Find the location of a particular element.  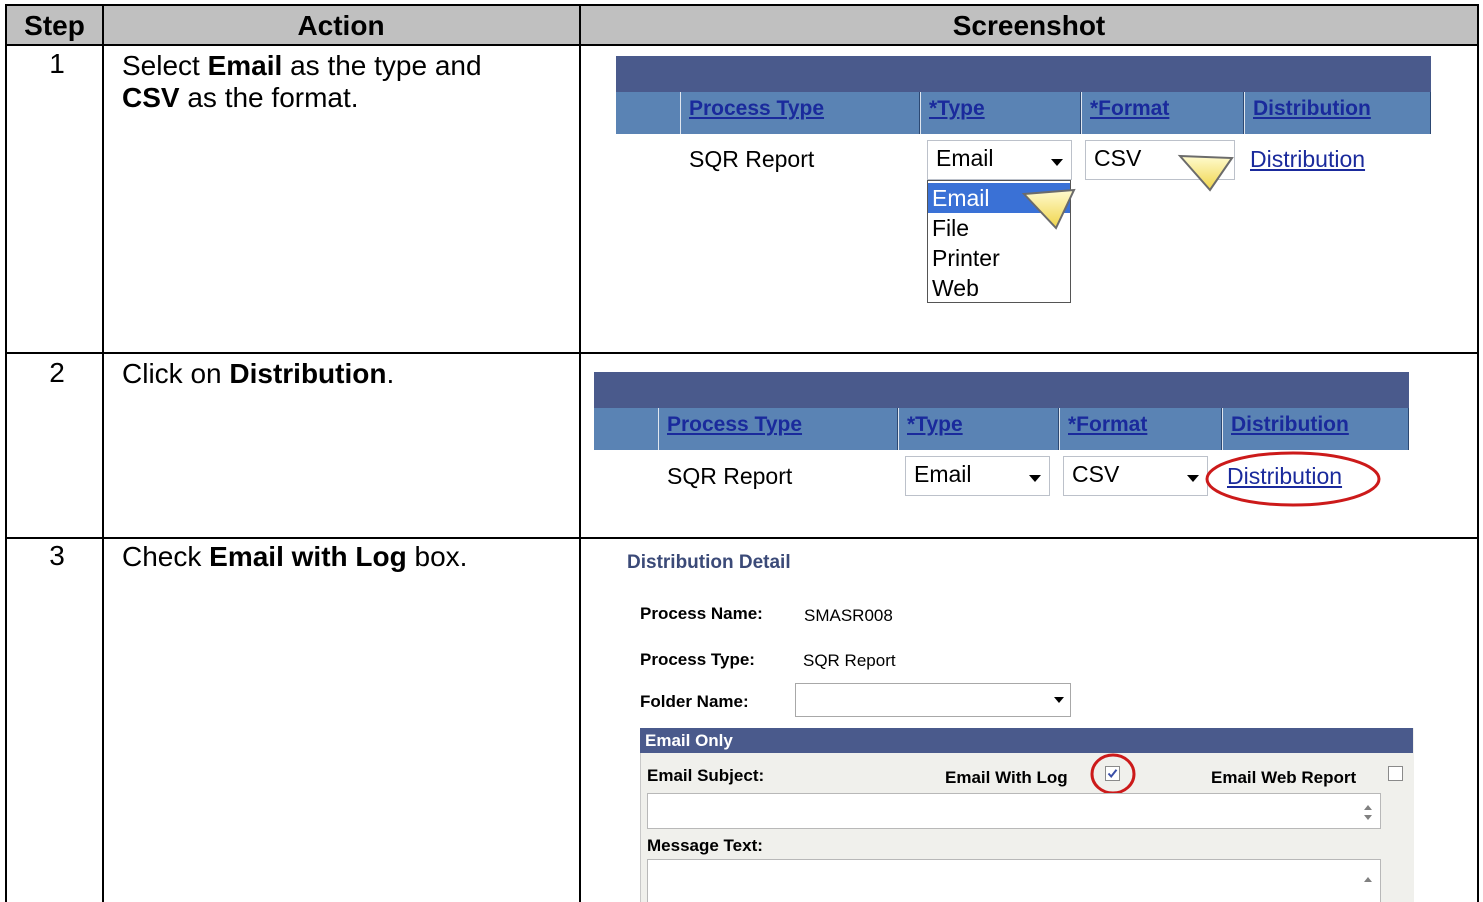

action-emphasis: CSV is located at coordinates (151, 97).